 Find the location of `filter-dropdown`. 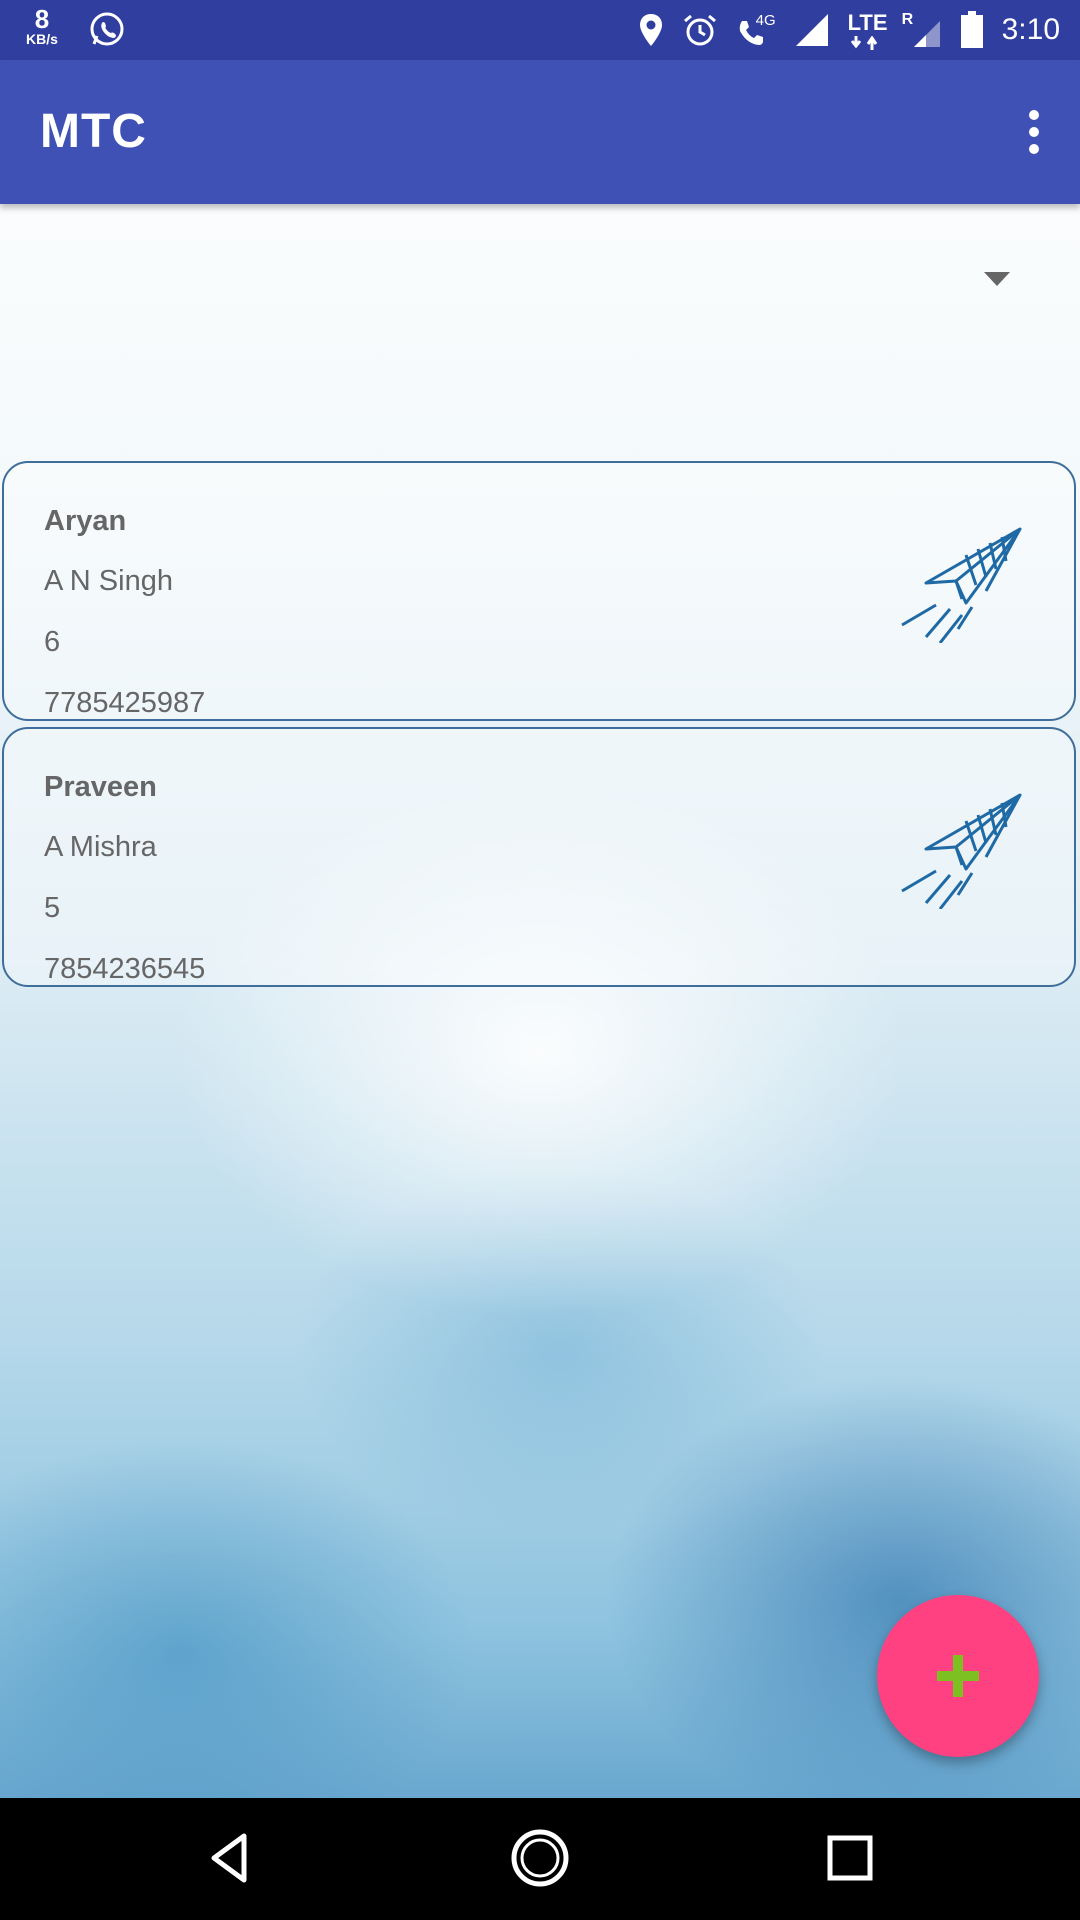

filter-dropdown is located at coordinates (540, 275).